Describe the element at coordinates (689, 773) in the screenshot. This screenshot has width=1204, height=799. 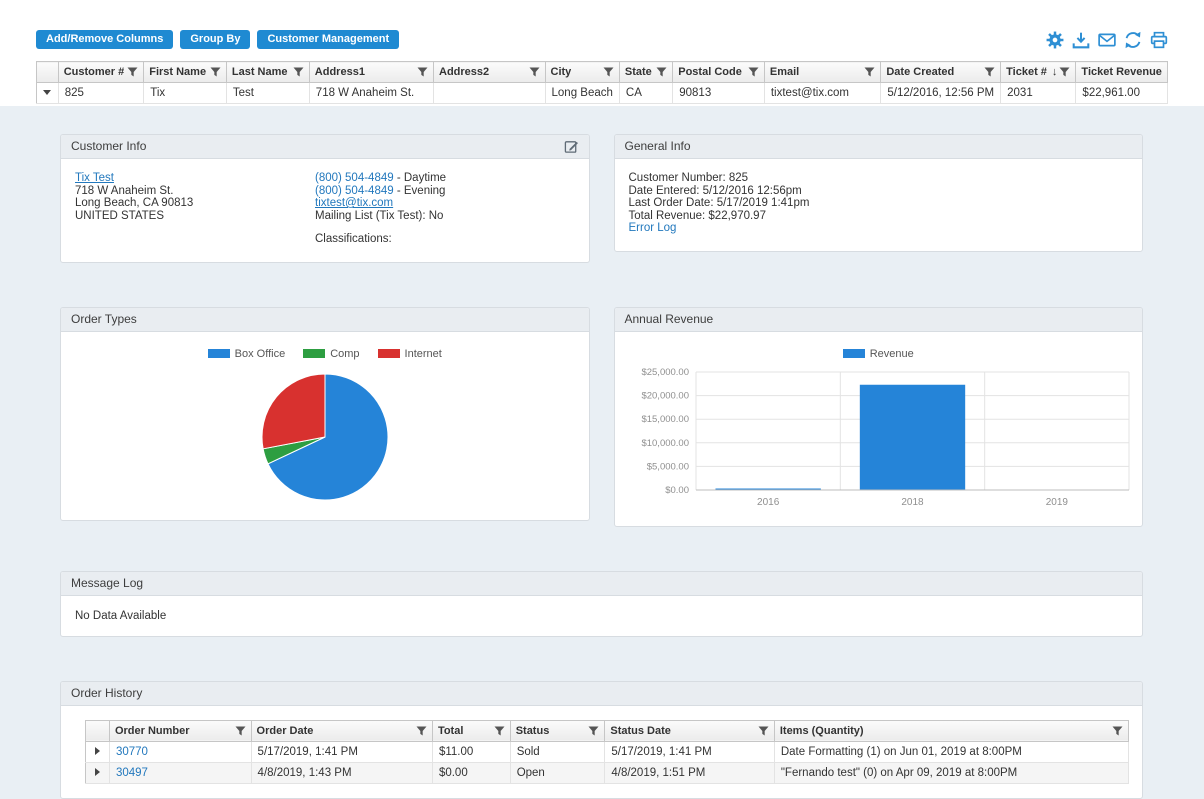
I see `cell-status-date: 4/8/2019, 1:51 PM` at that location.